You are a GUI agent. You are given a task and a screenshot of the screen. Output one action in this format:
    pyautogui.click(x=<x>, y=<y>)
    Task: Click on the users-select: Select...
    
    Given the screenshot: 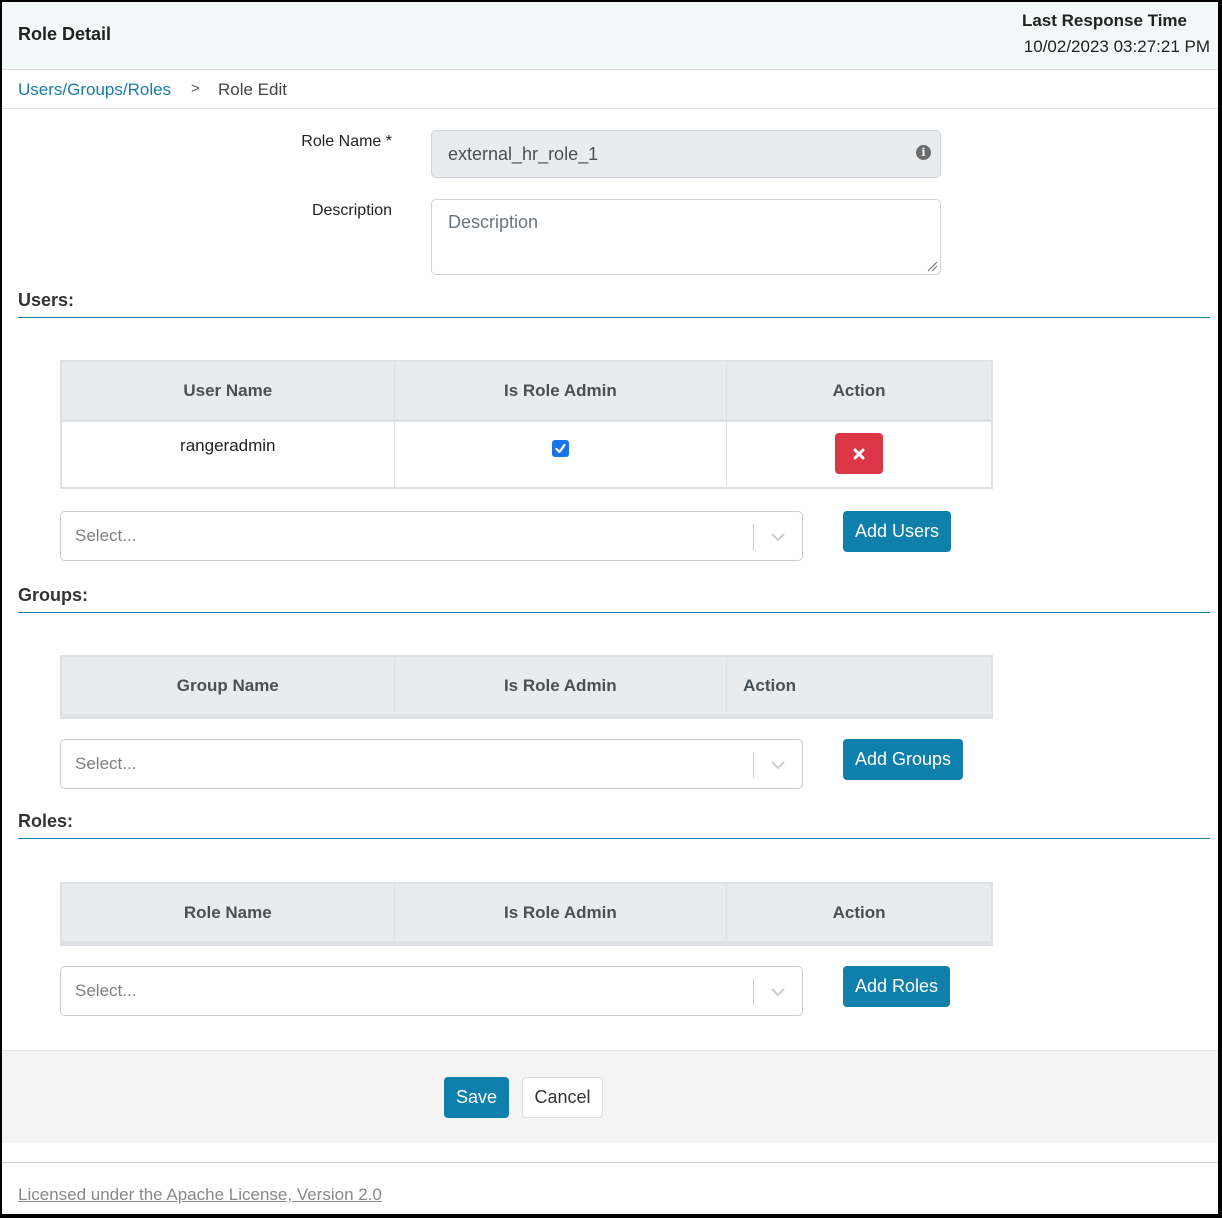 What is the action you would take?
    pyautogui.click(x=431, y=536)
    